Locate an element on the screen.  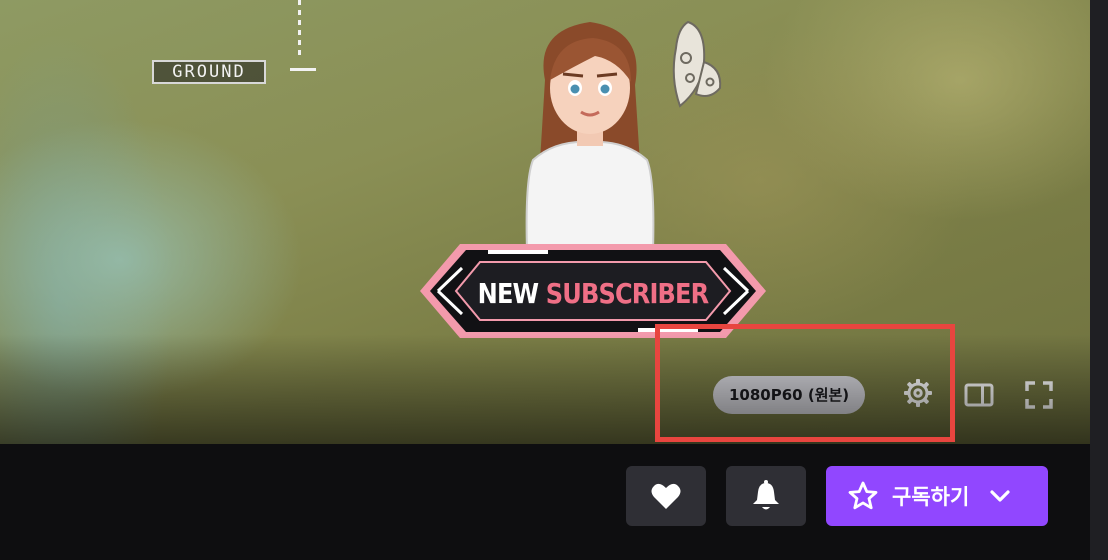
follow-button is located at coordinates (666, 496).